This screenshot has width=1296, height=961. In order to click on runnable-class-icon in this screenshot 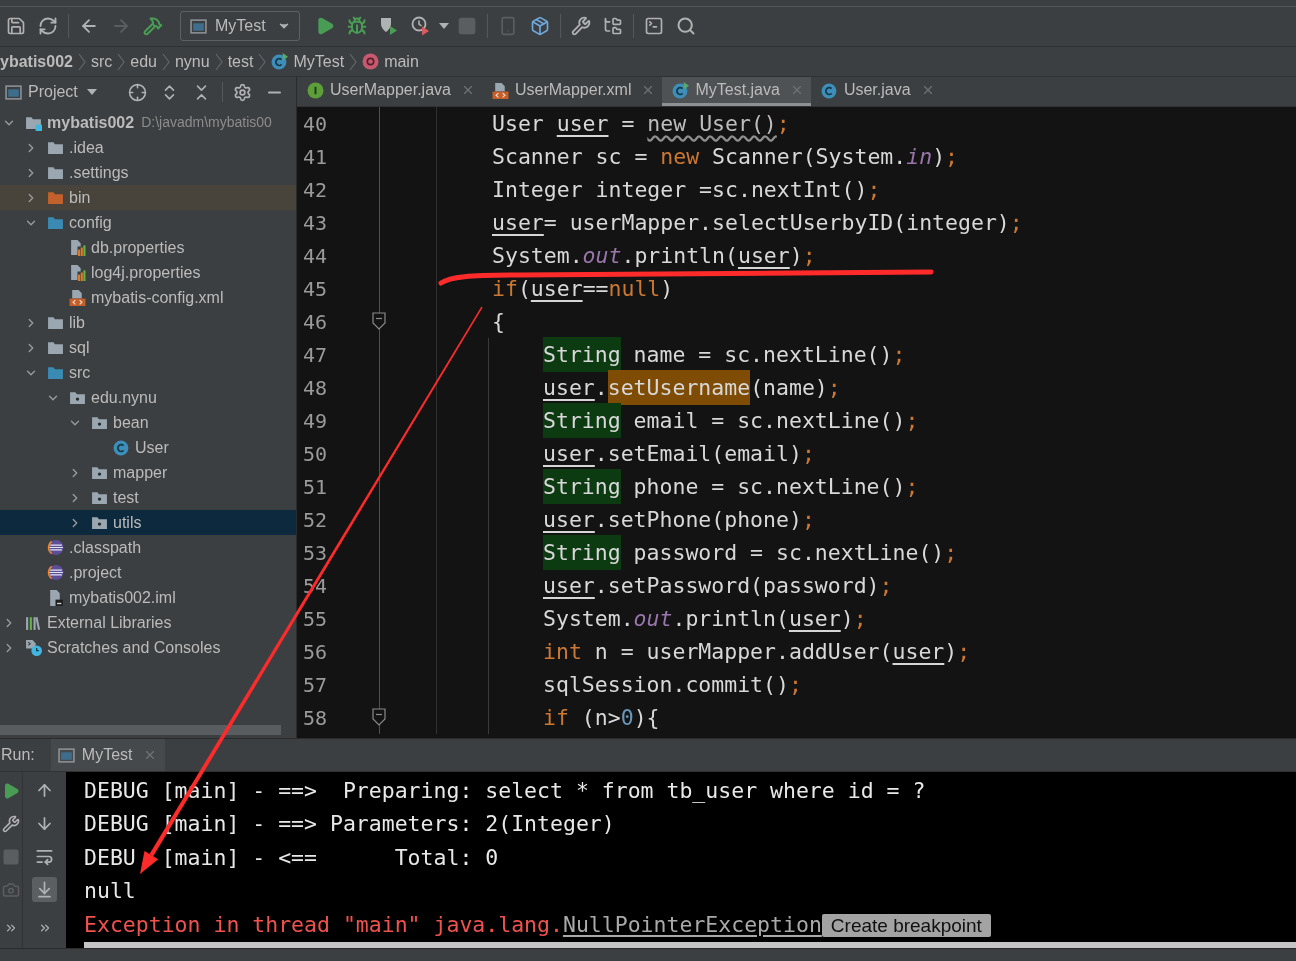, I will do `click(280, 61)`.